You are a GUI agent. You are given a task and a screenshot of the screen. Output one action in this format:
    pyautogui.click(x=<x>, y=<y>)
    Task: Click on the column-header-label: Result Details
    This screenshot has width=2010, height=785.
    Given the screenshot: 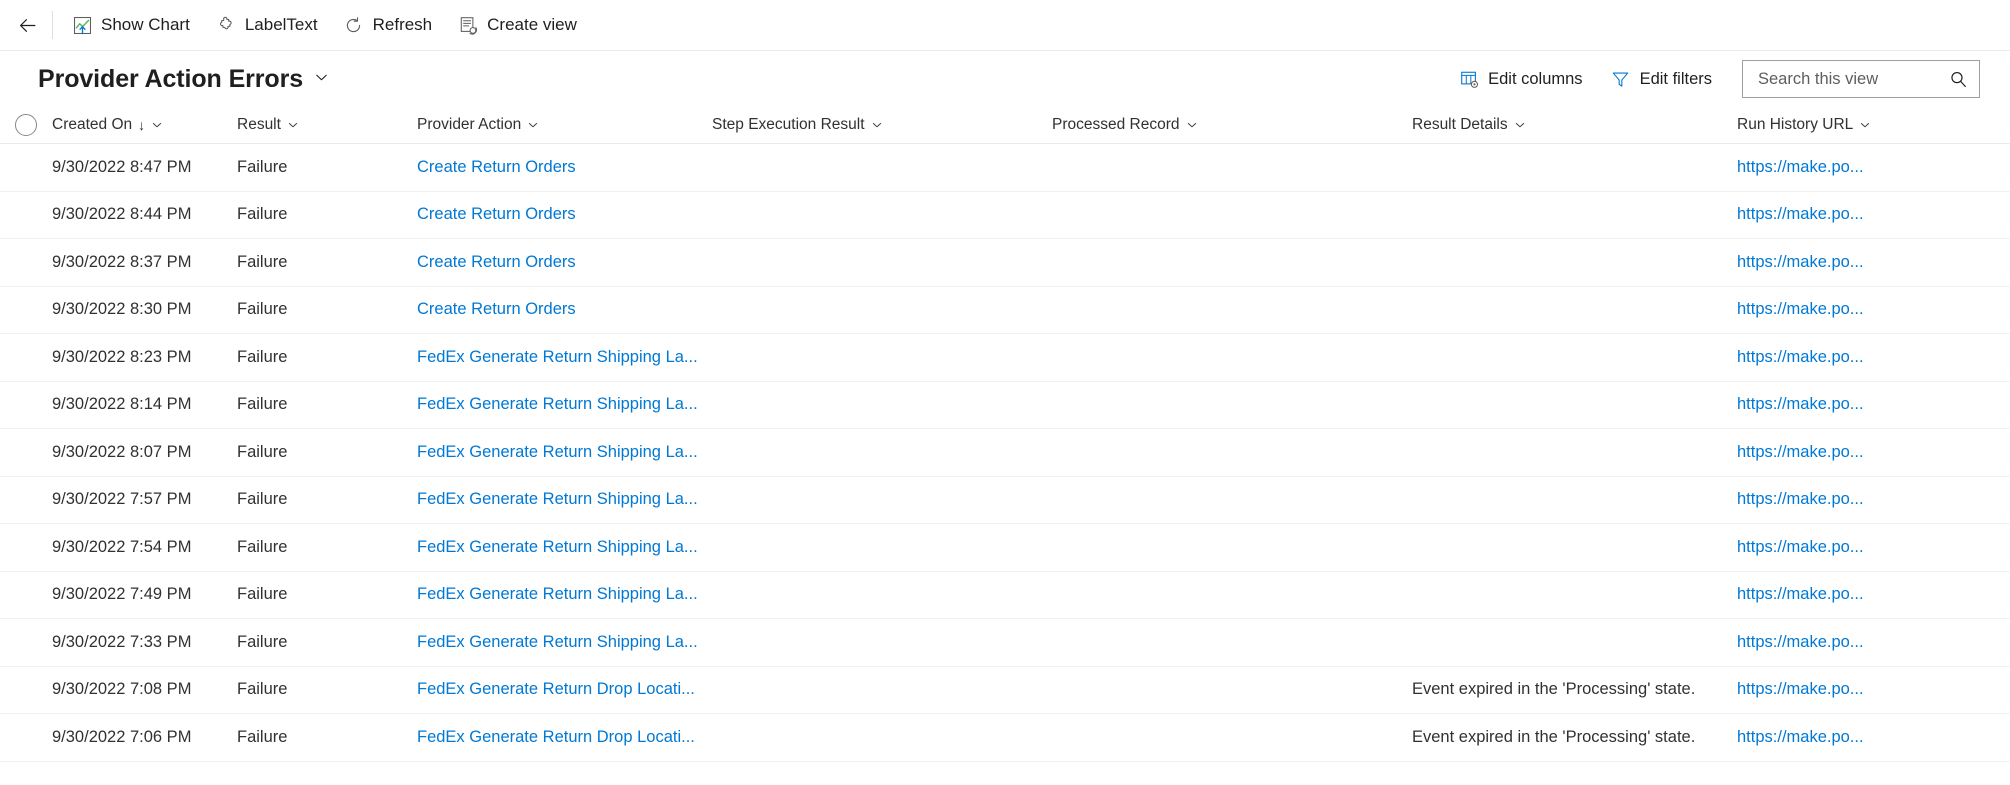 What is the action you would take?
    pyautogui.click(x=1460, y=124)
    